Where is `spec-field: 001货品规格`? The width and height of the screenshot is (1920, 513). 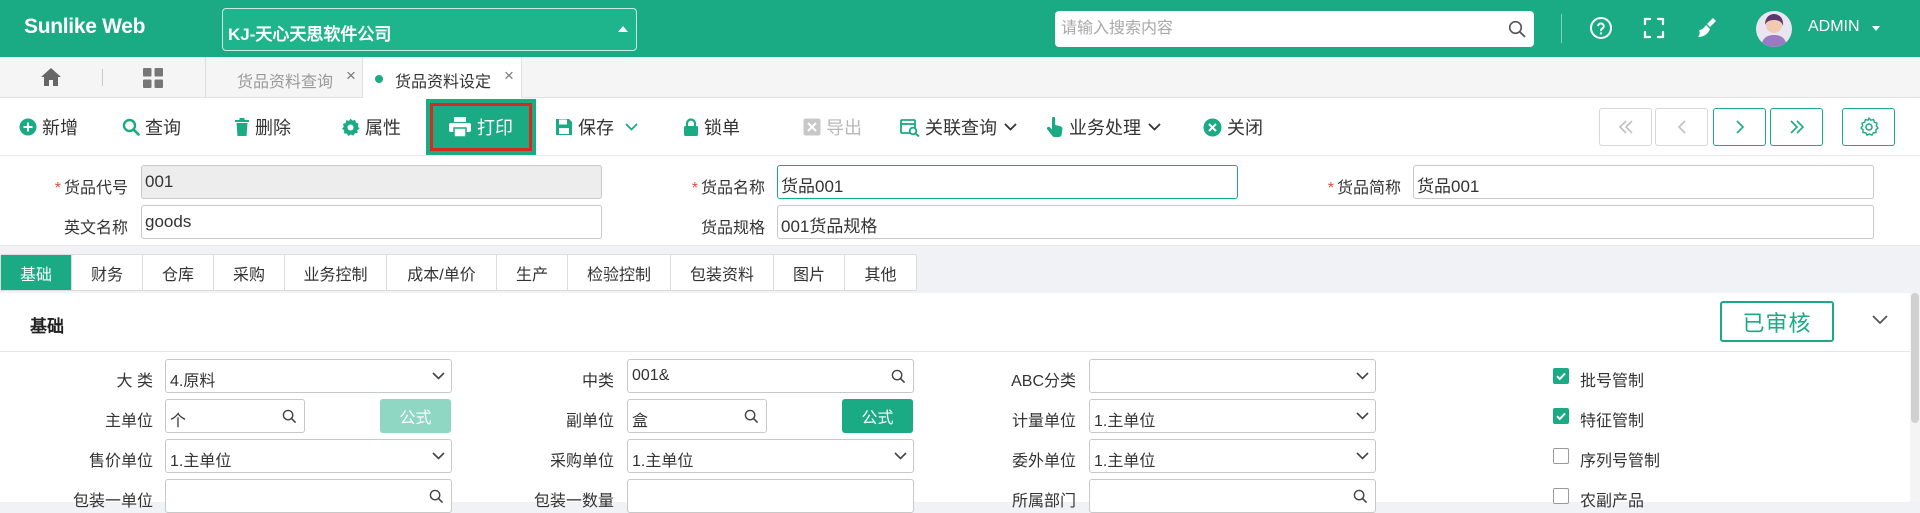
spec-field: 001货品规格 is located at coordinates (1325, 222).